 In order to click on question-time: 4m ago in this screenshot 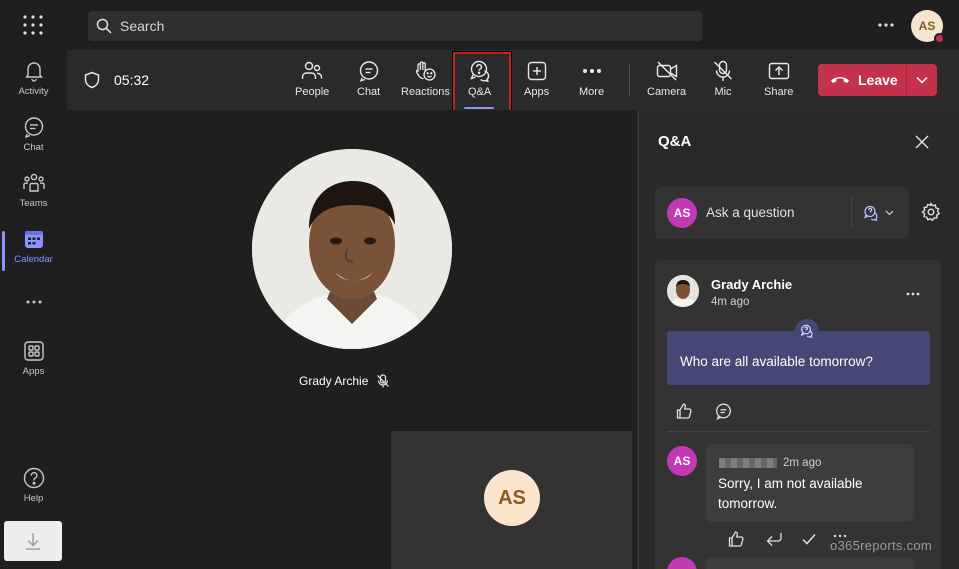, I will do `click(730, 302)`.